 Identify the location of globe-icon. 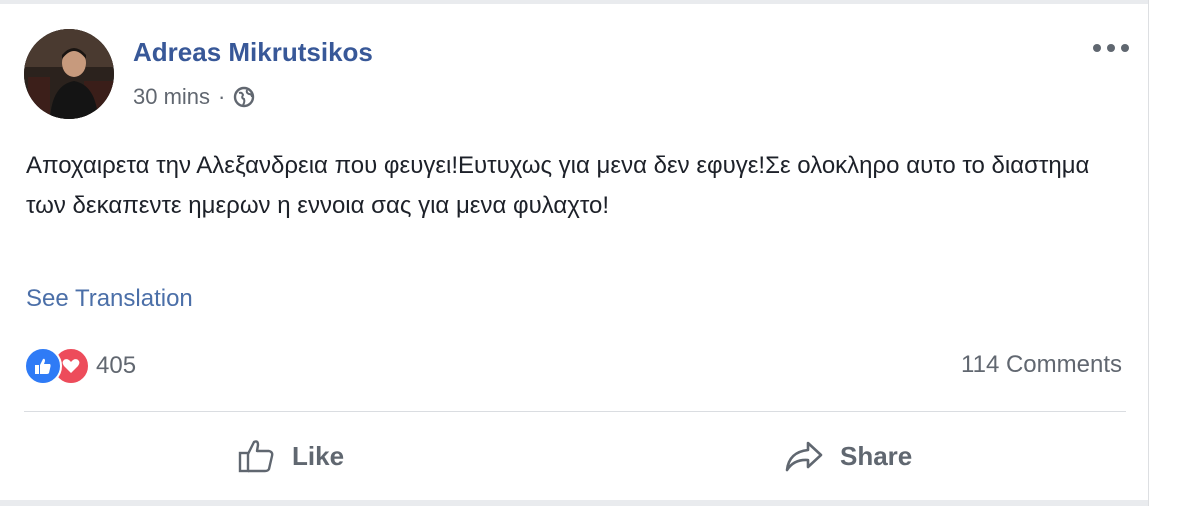
(244, 97).